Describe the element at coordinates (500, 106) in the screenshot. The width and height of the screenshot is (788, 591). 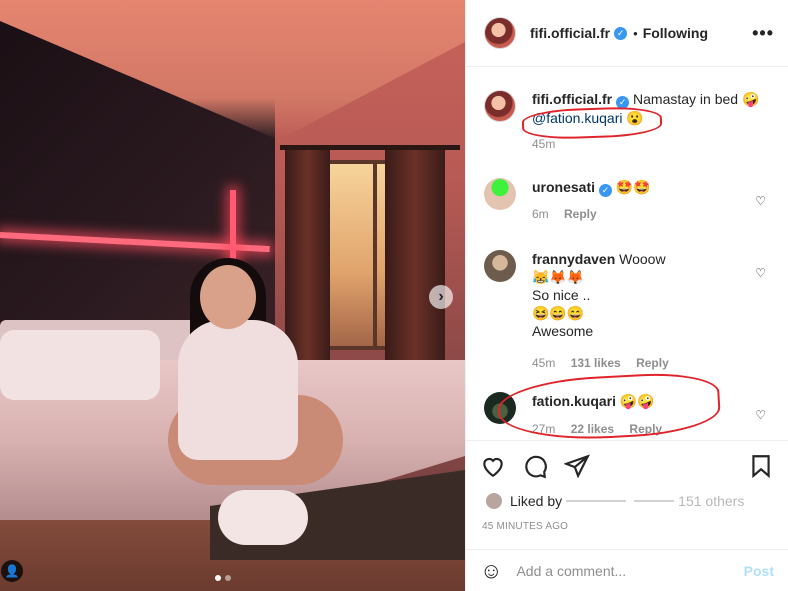
I see `caption-author-avatar` at that location.